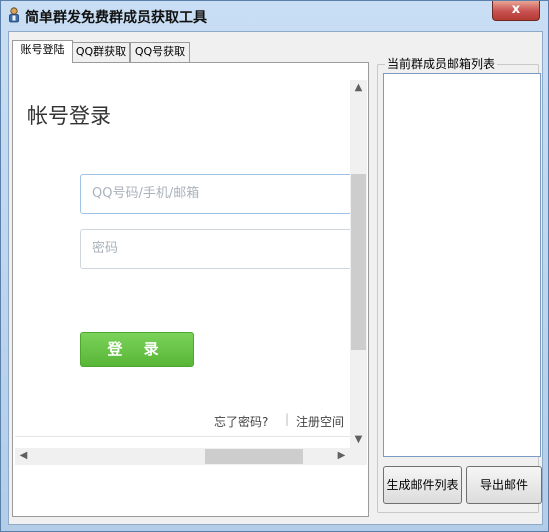 This screenshot has width=549, height=532. Describe the element at coordinates (216, 249) in the screenshot. I see `password-input: 密码` at that location.